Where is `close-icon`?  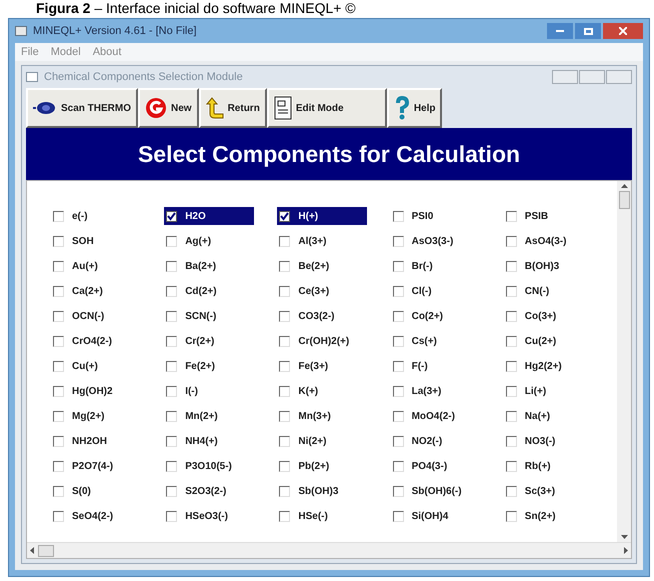
close-icon is located at coordinates (623, 31).